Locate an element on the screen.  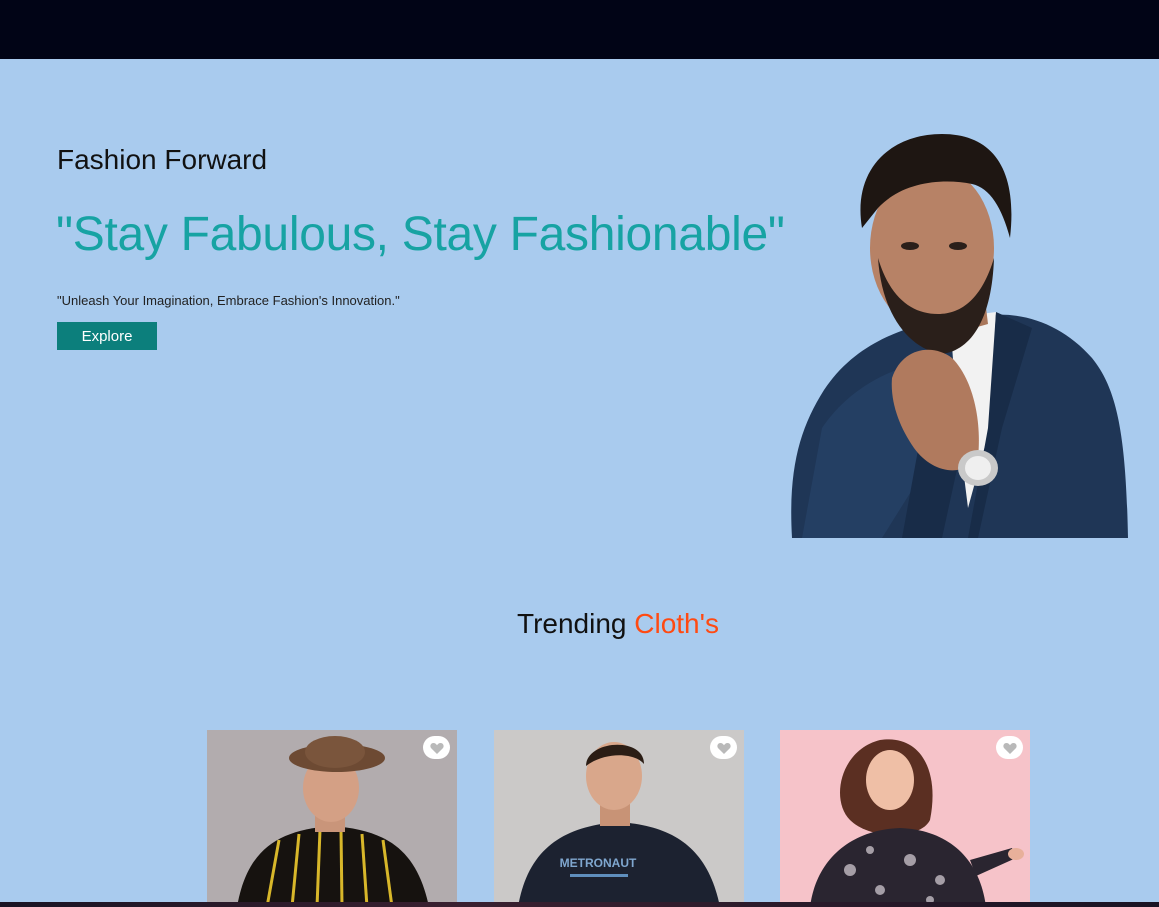
bottom-strip is located at coordinates (579, 904).